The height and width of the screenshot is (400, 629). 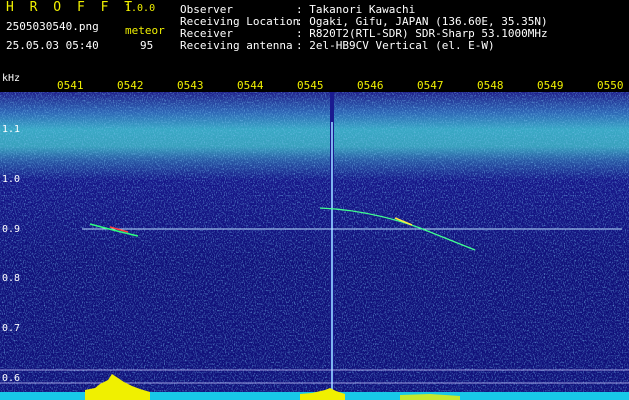 What do you see at coordinates (490, 85) in the screenshot?
I see `time-tick: 0548` at bounding box center [490, 85].